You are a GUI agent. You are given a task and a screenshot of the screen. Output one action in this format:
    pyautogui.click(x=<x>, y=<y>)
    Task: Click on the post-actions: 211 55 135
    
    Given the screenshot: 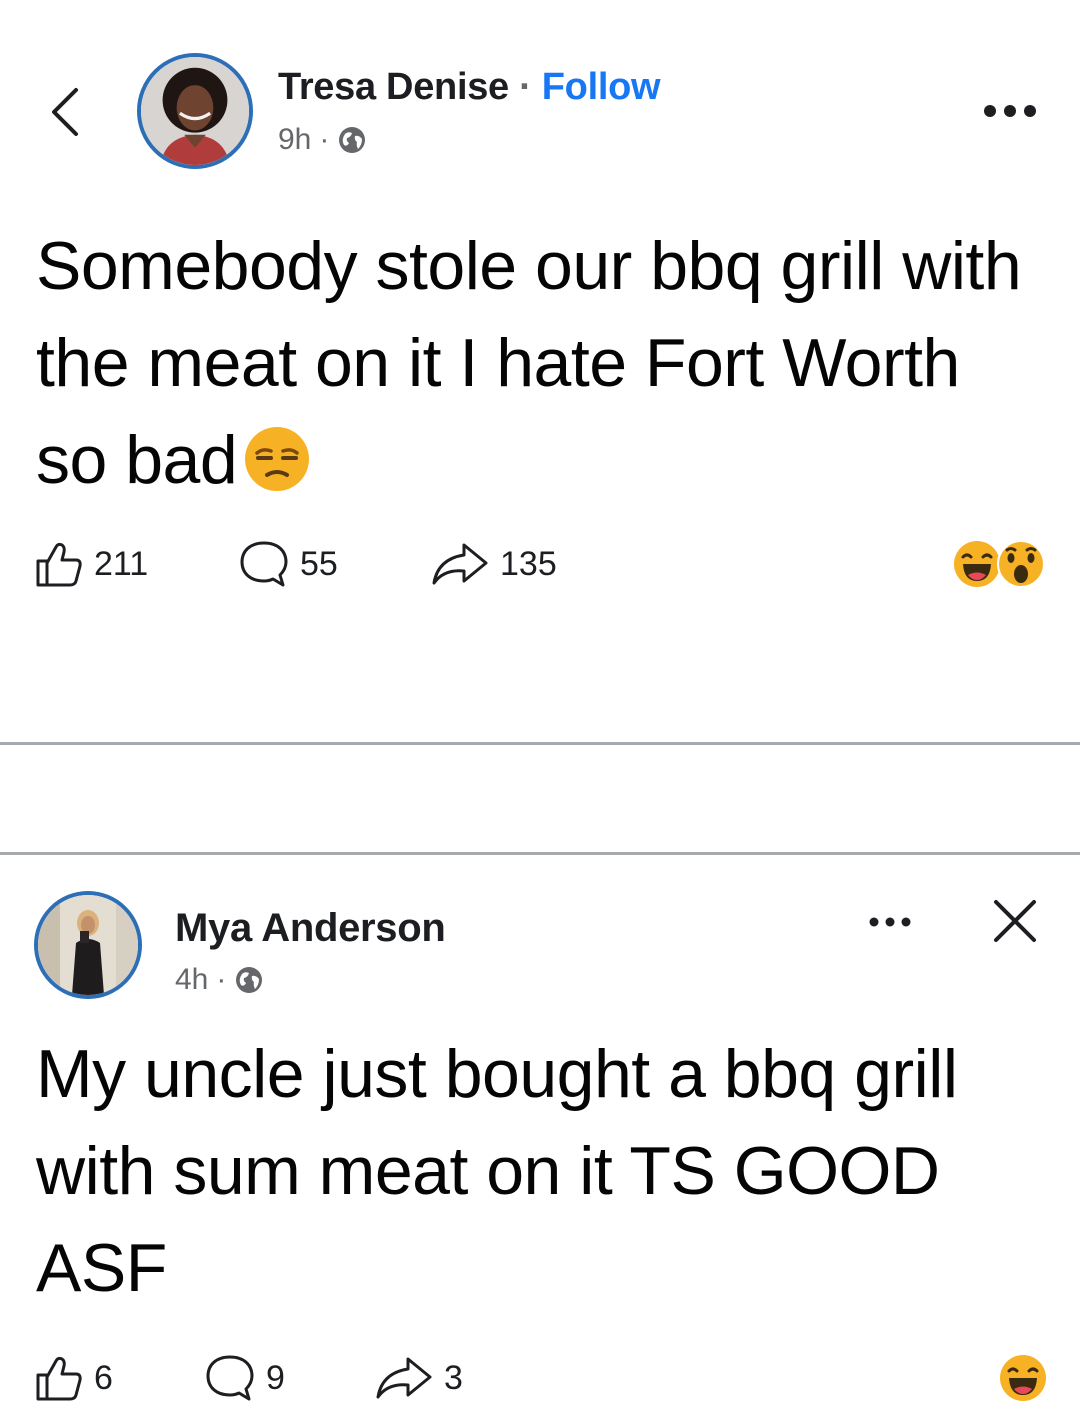 What is the action you would take?
    pyautogui.click(x=540, y=564)
    